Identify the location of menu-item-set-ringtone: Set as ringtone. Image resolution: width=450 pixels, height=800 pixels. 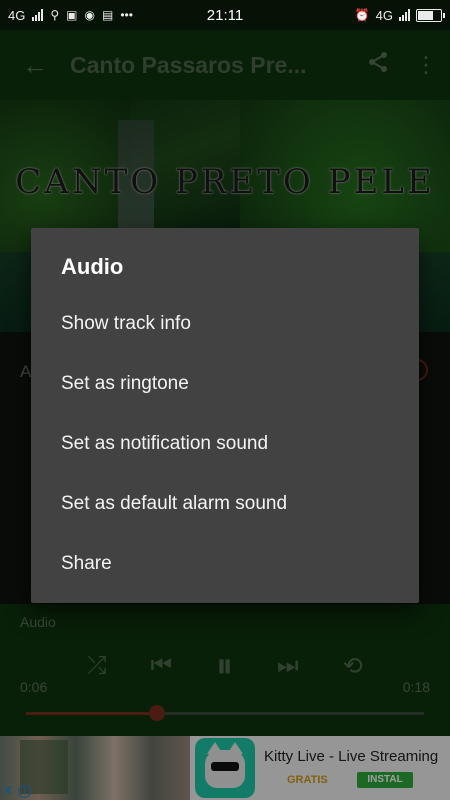
(225, 384).